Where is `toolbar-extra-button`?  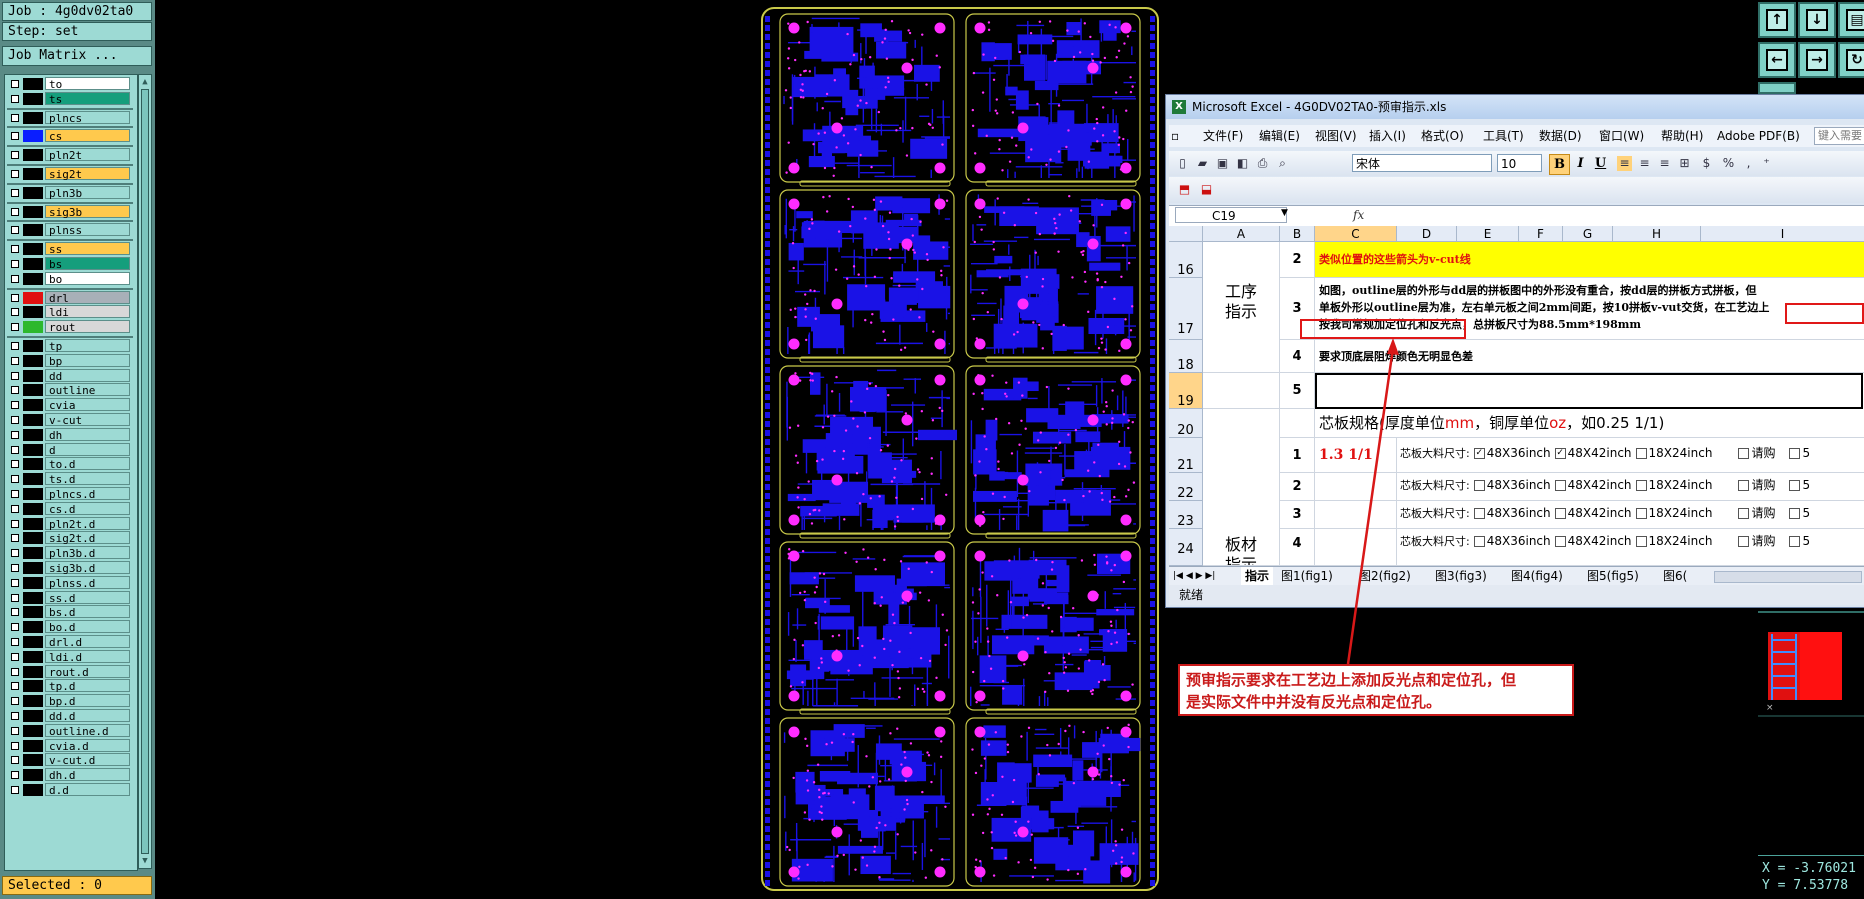 toolbar-extra-button is located at coordinates (1777, 88).